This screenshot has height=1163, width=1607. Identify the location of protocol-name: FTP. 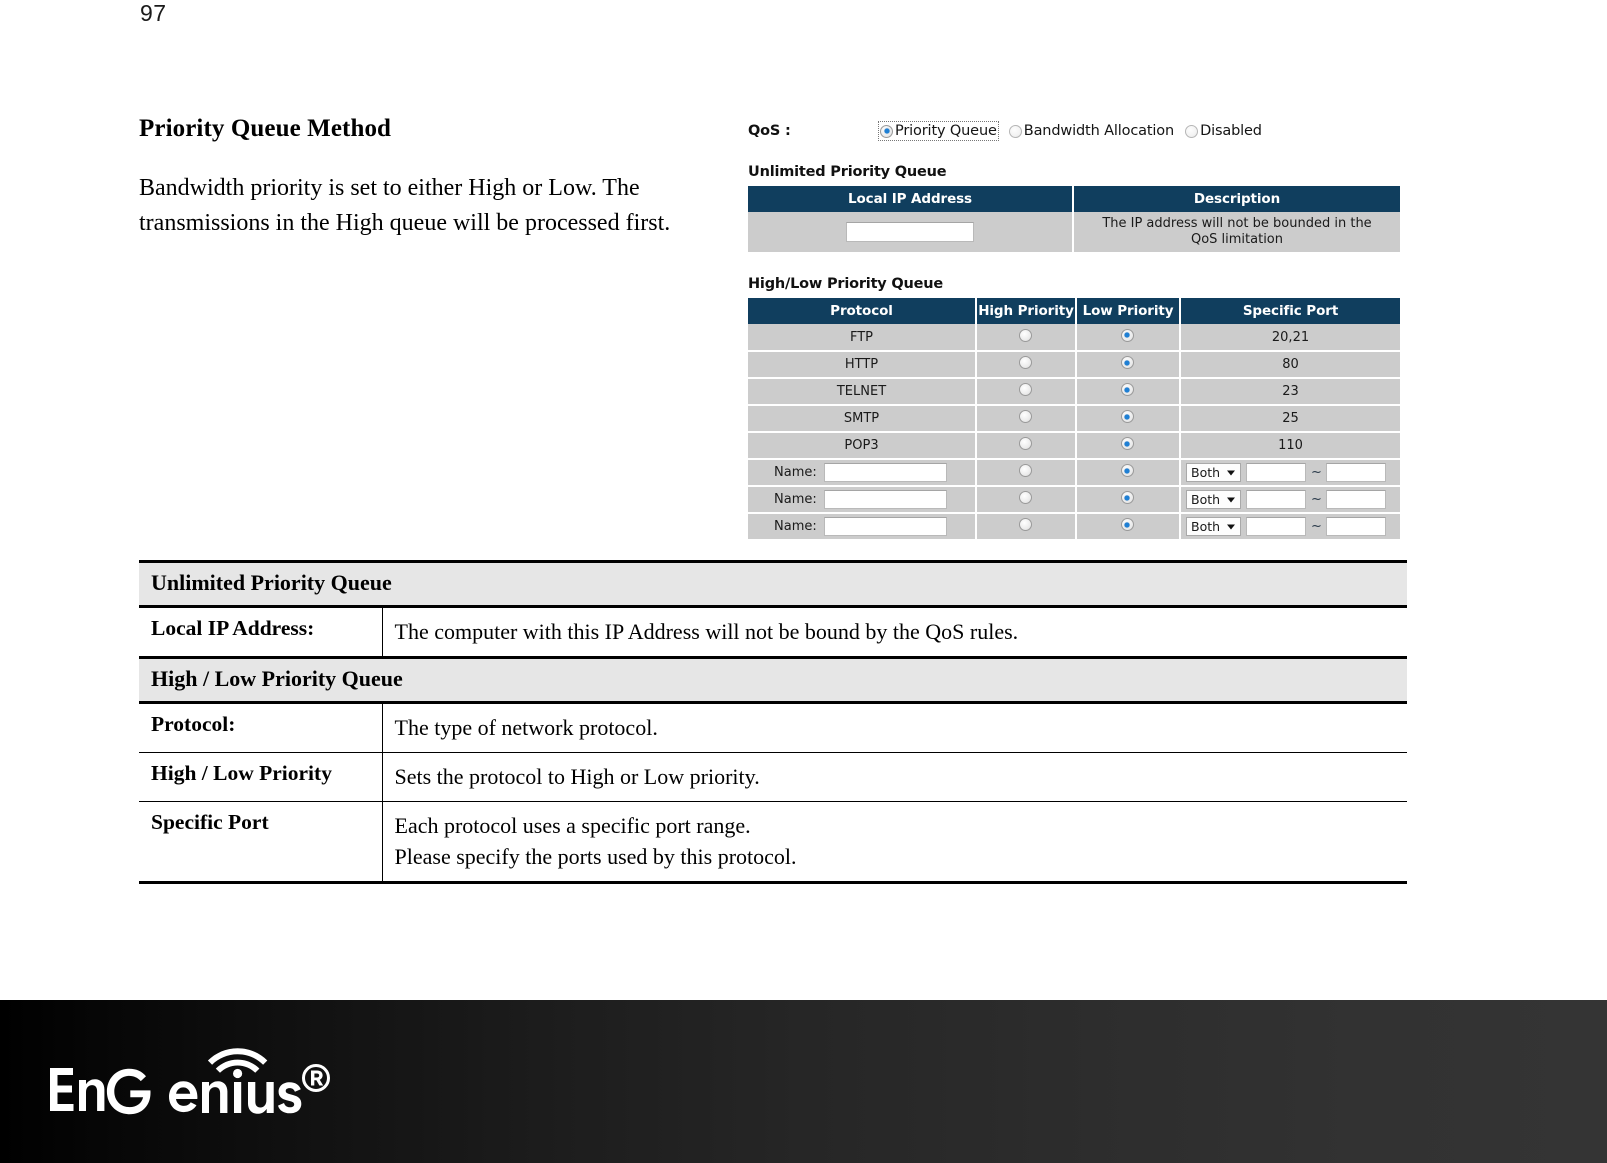
(862, 338).